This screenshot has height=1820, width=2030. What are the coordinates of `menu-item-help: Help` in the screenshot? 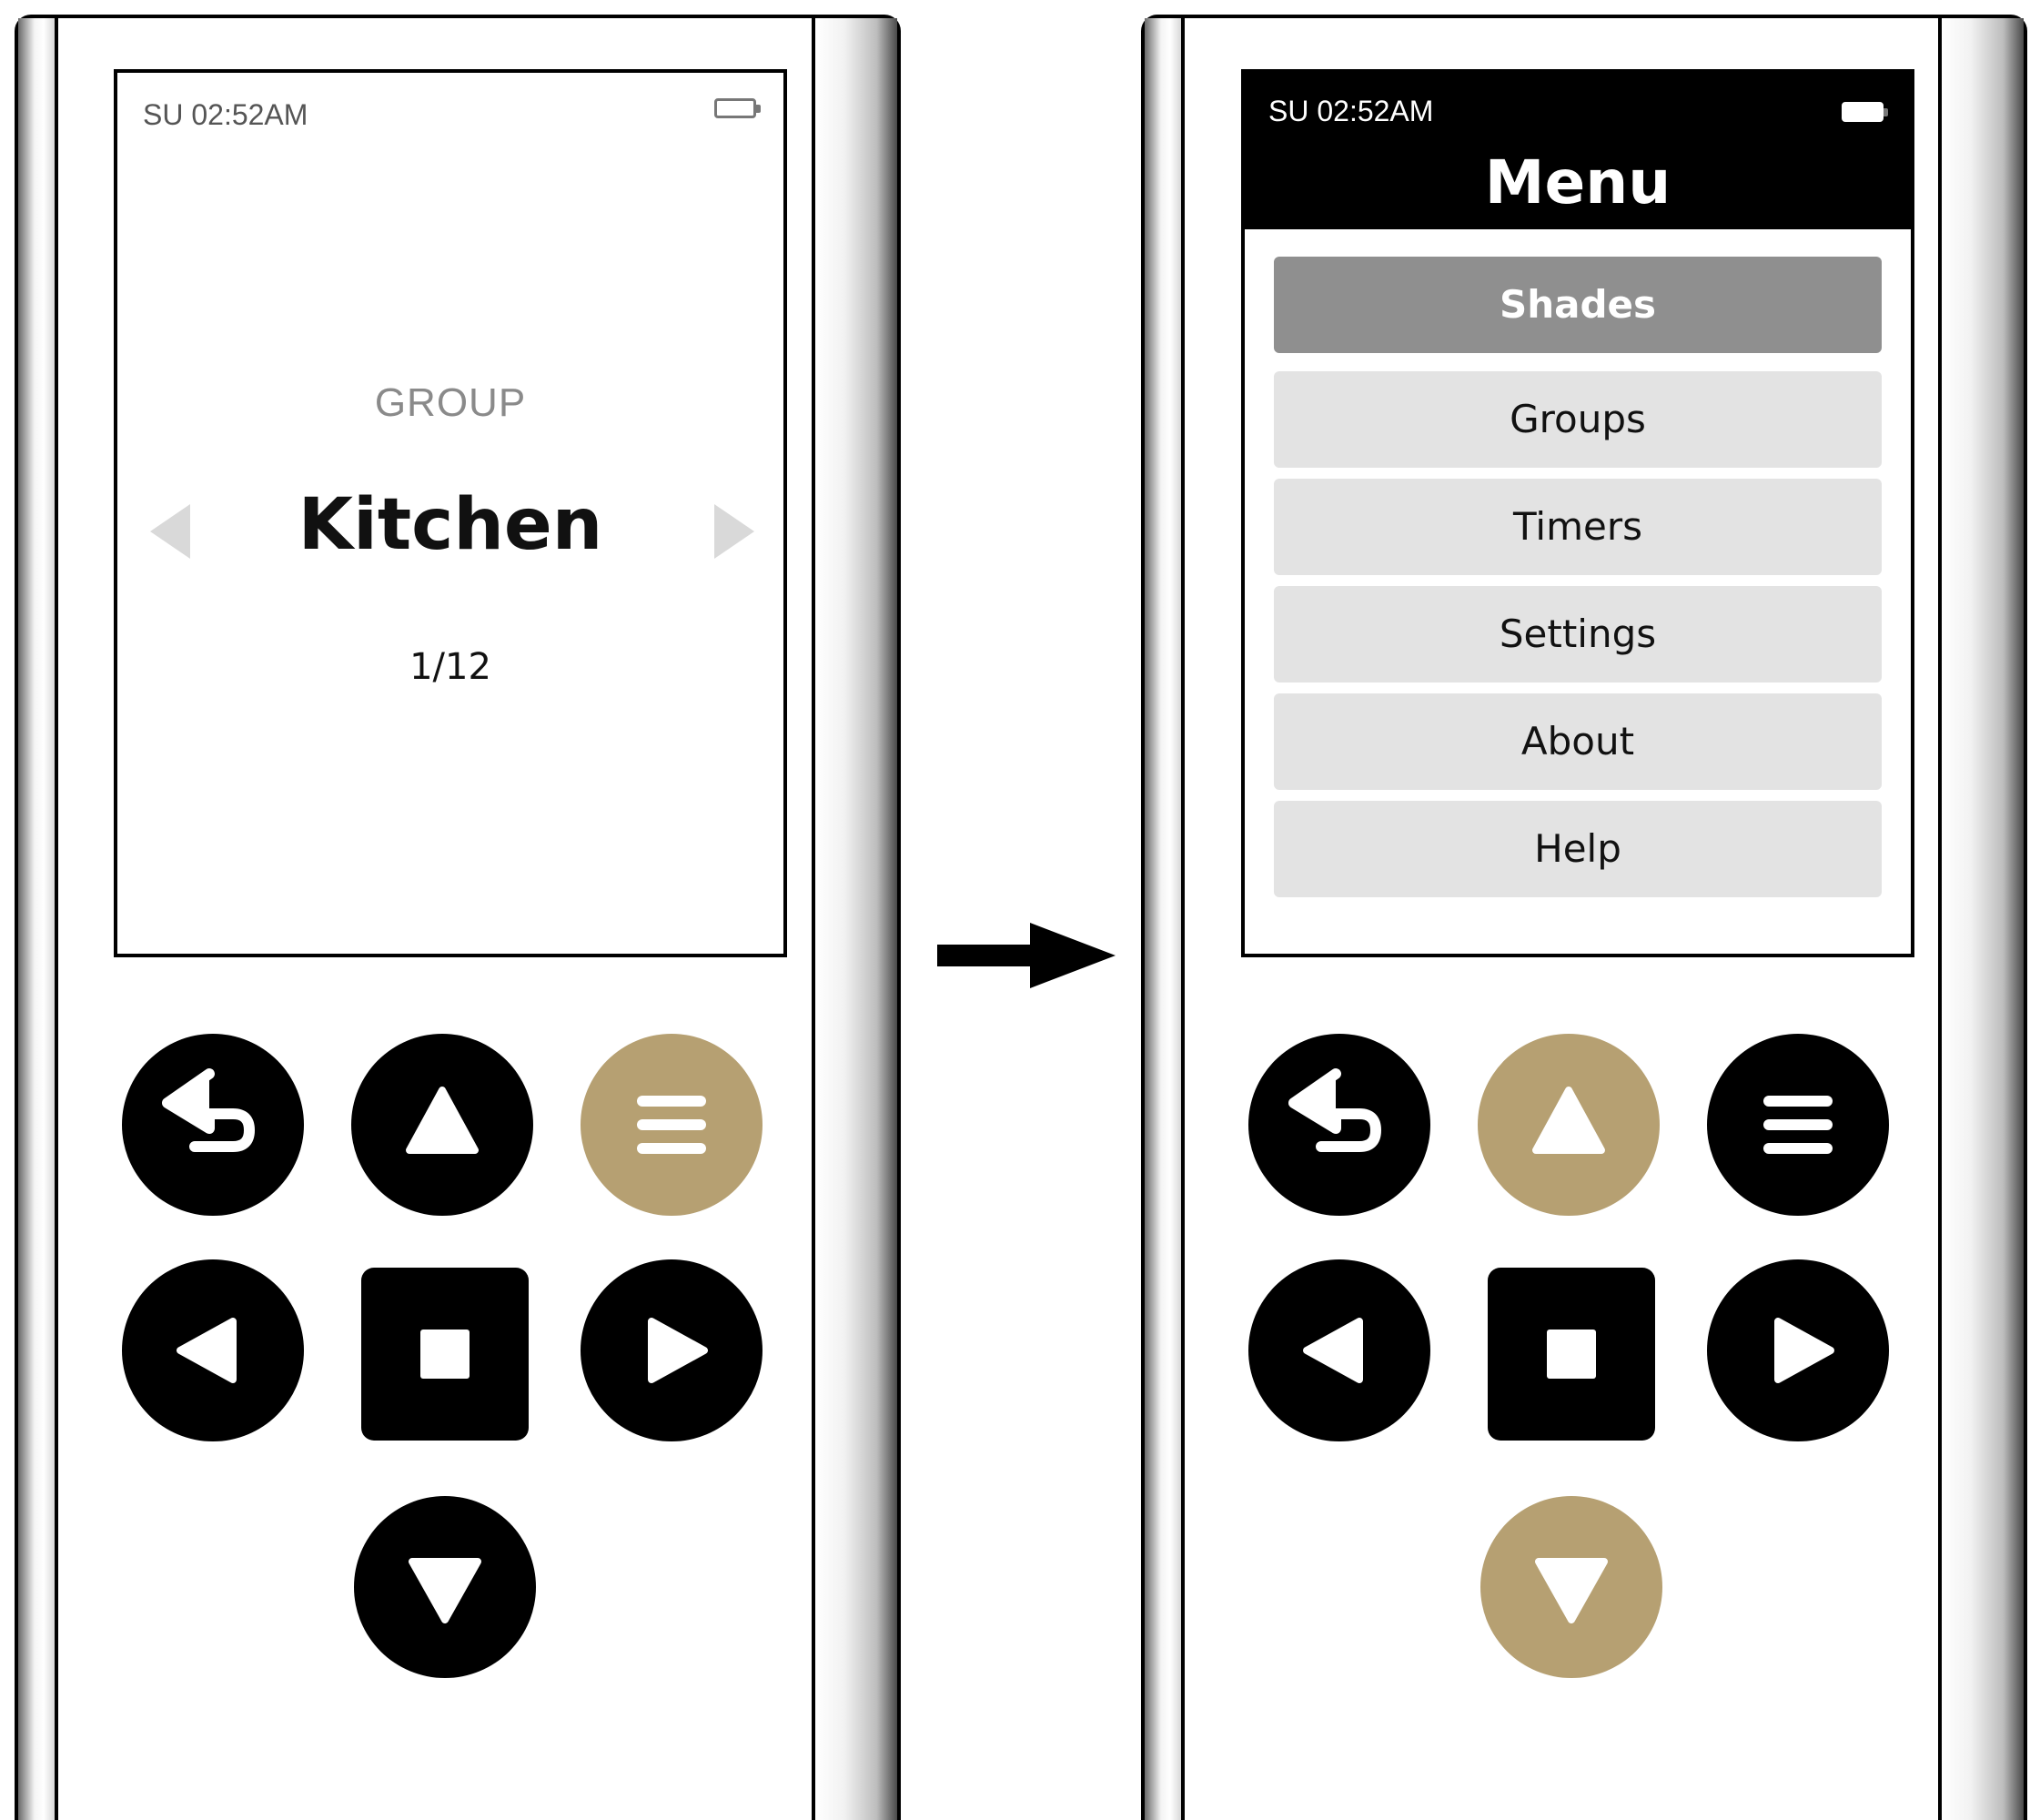 It's located at (1578, 849).